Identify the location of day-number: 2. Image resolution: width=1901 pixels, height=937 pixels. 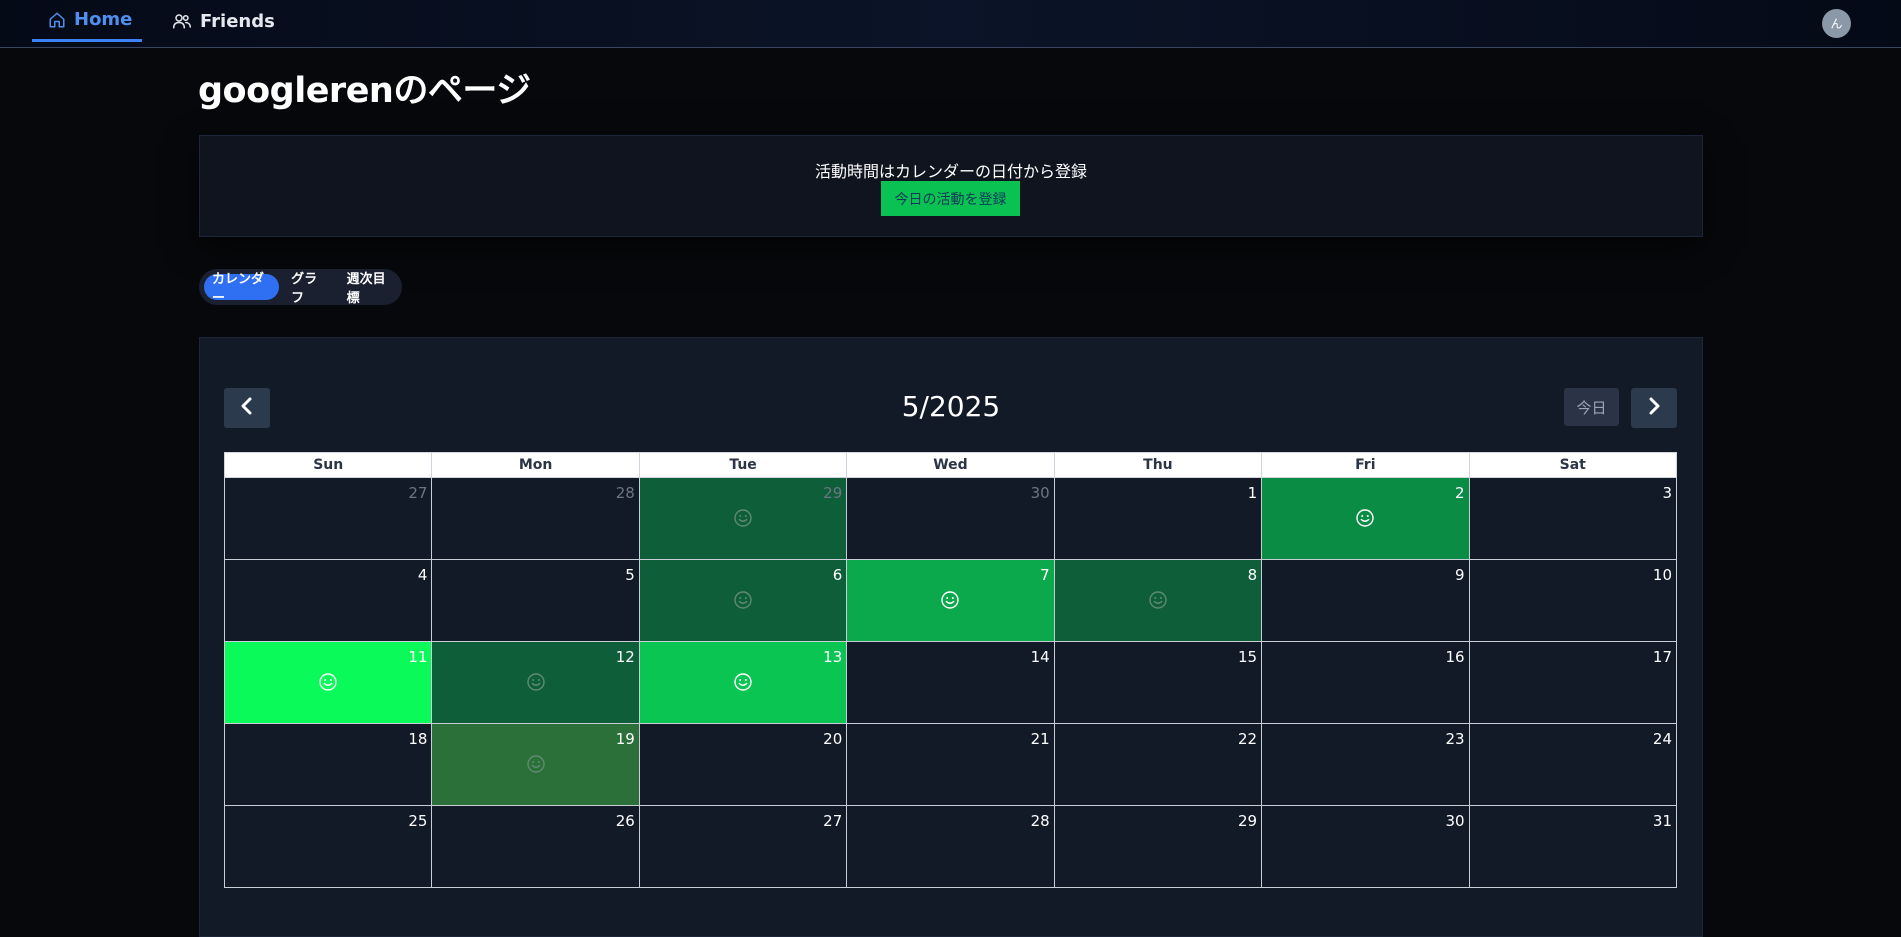
(1459, 493).